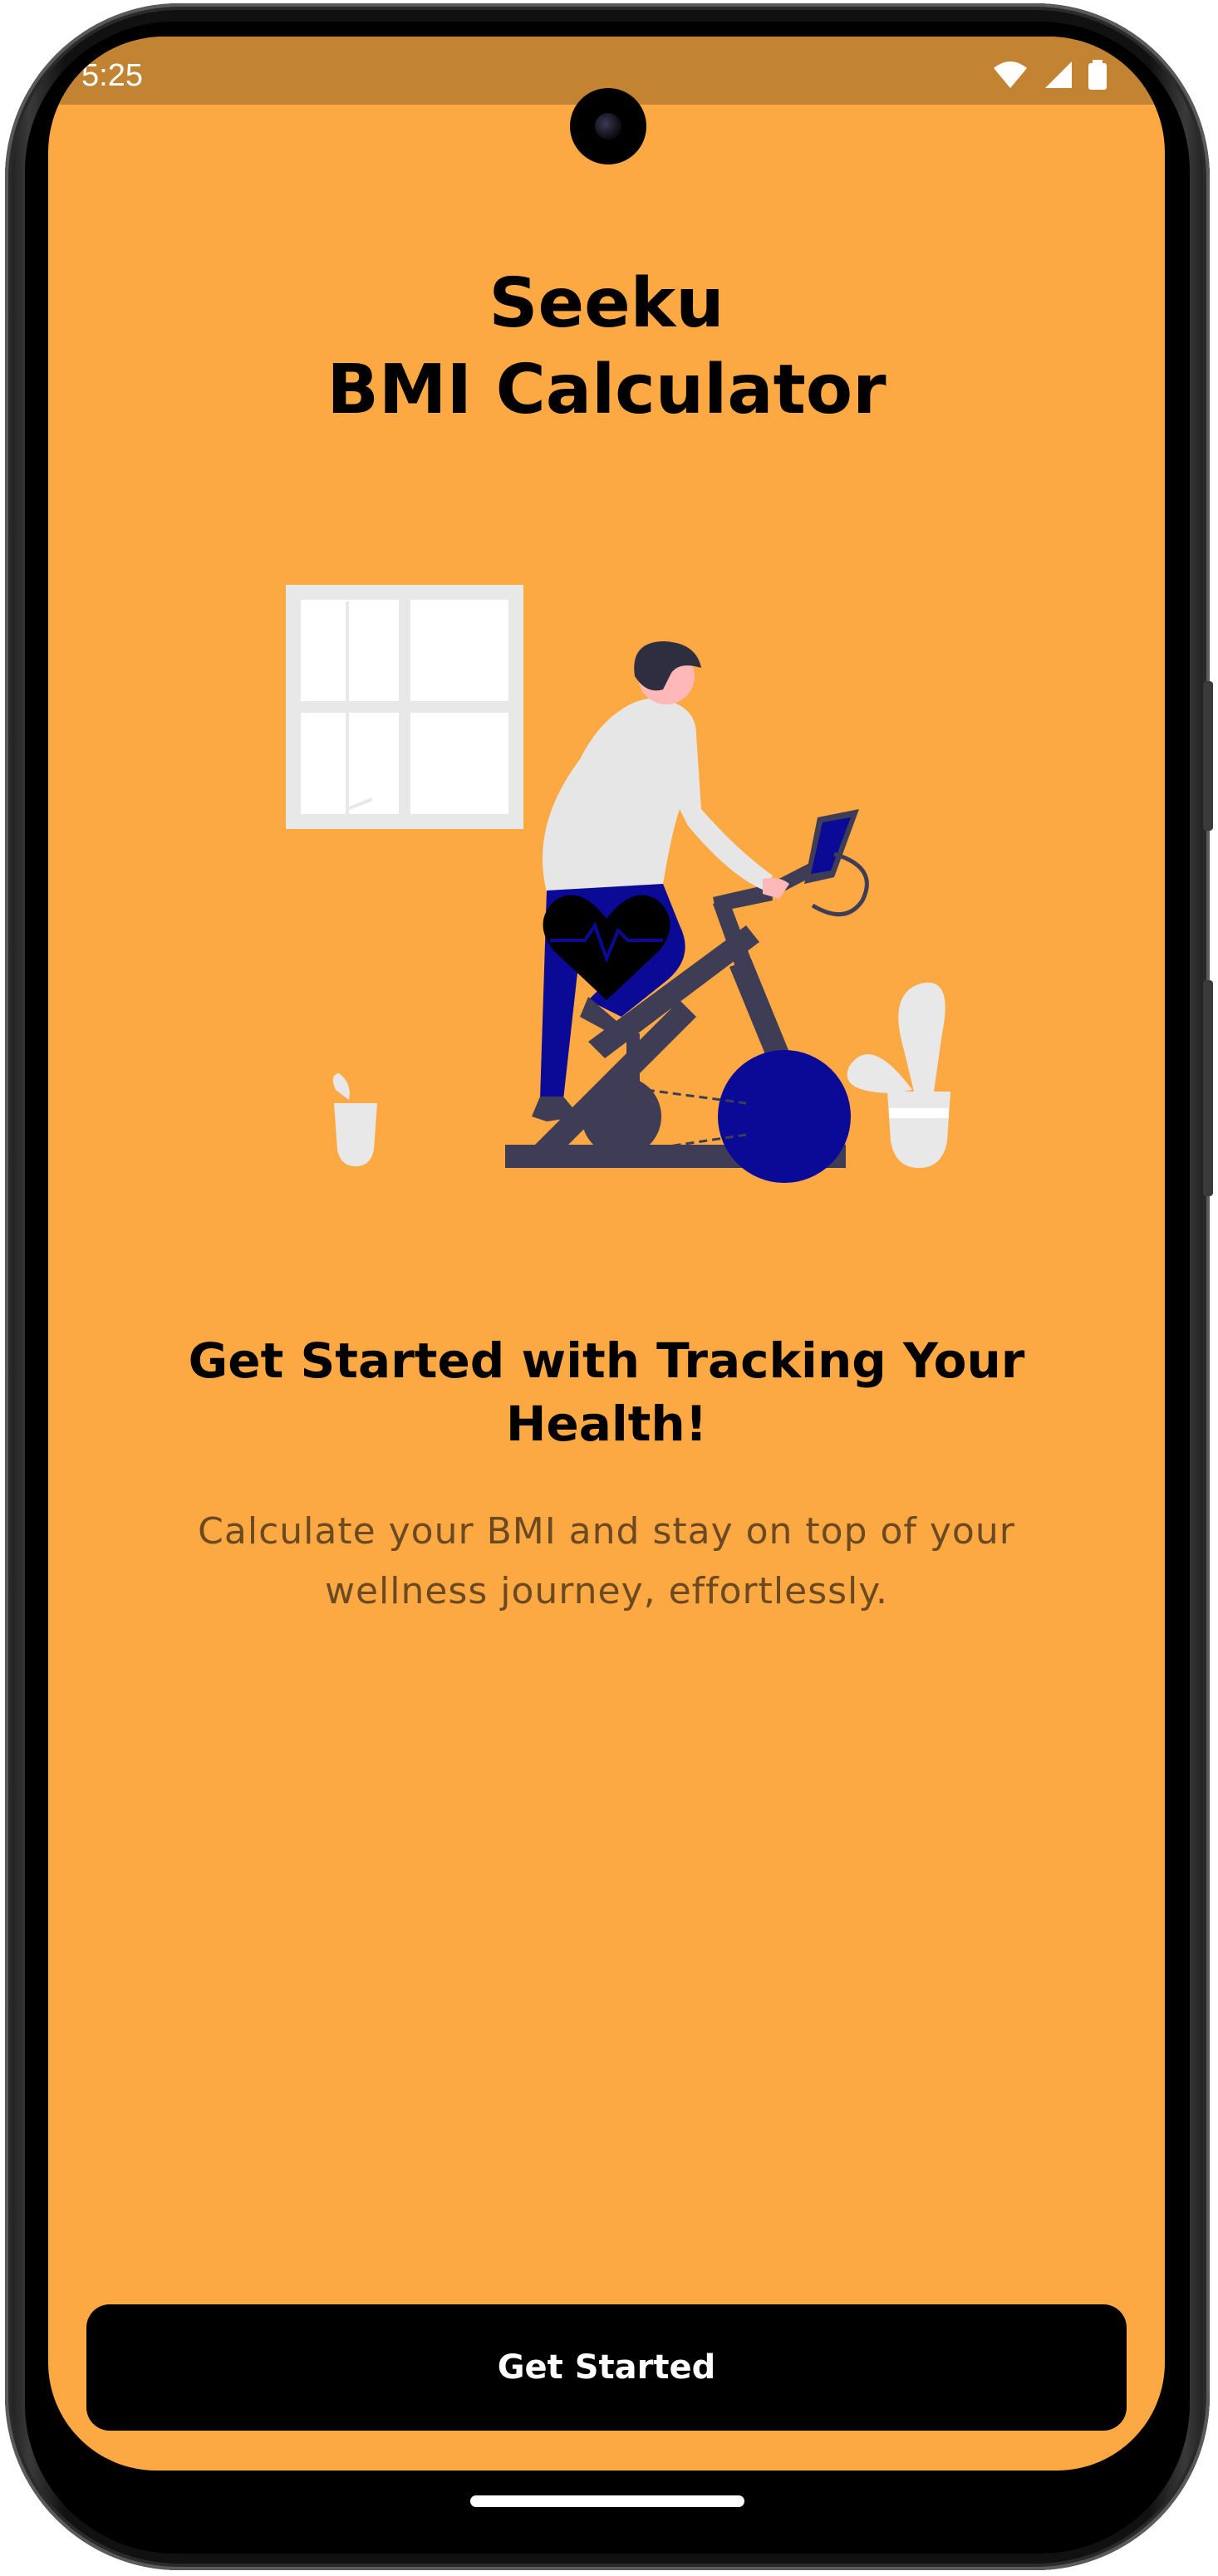 The height and width of the screenshot is (2576, 1218). Describe the element at coordinates (606, 2367) in the screenshot. I see `get-started-button: Get Started` at that location.